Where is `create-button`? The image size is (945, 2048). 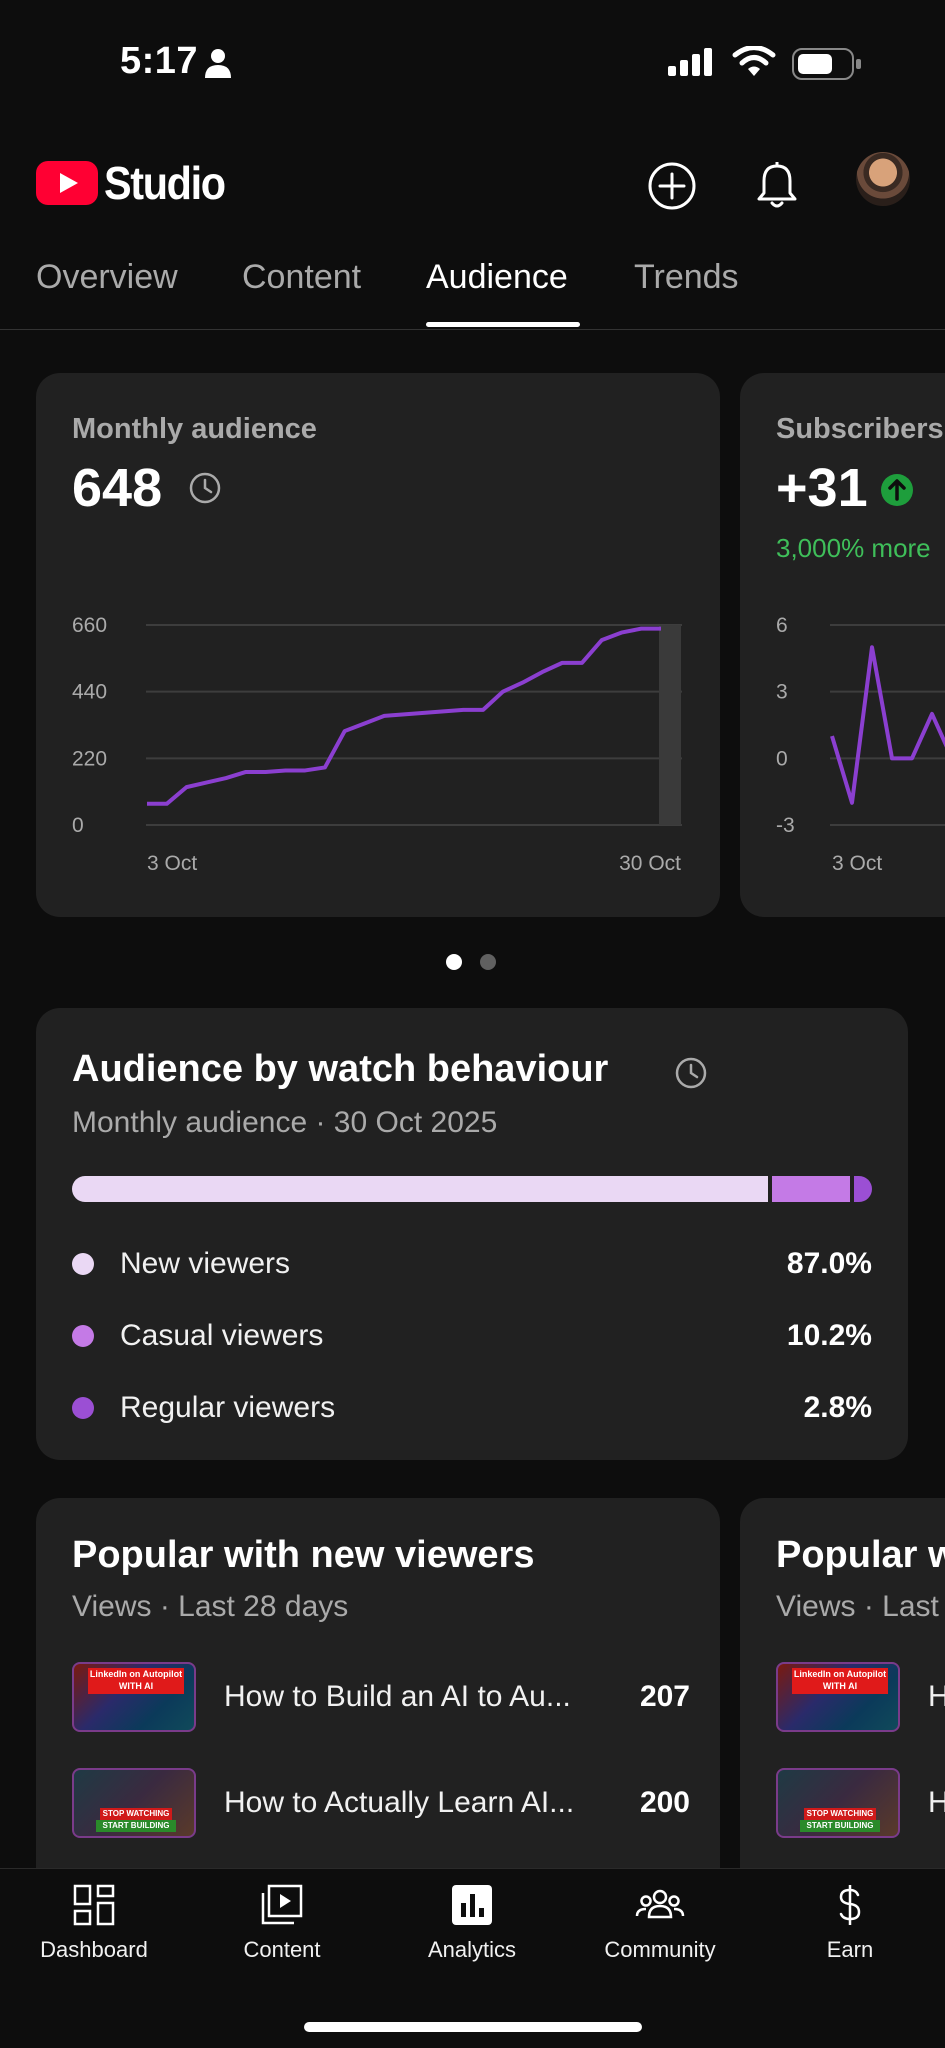 create-button is located at coordinates (672, 186).